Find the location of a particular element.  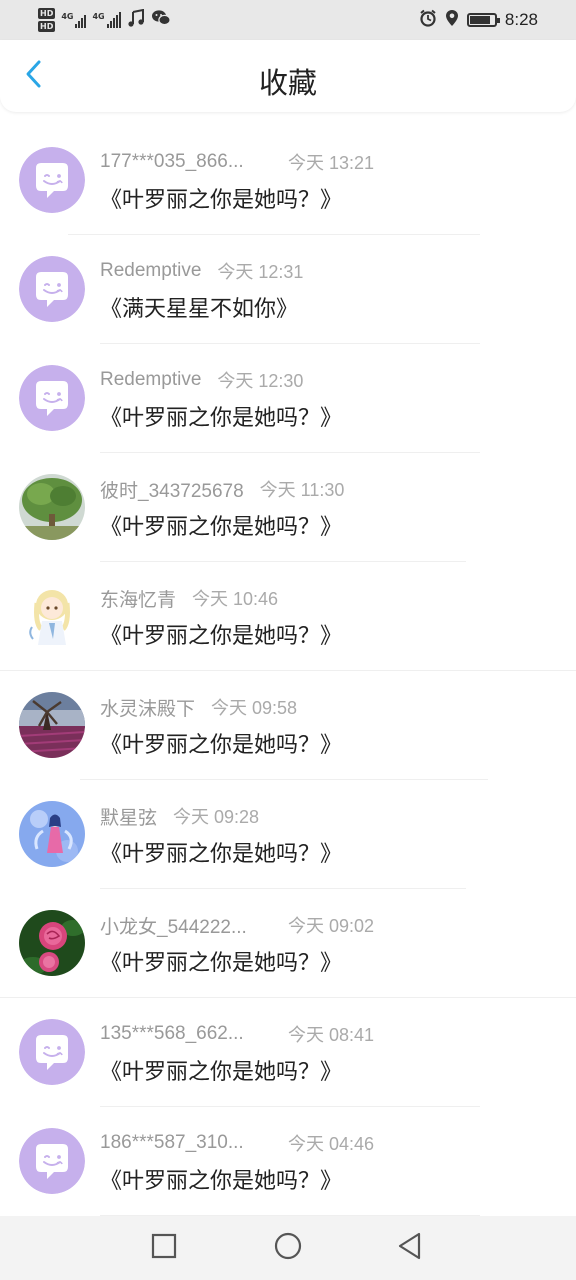

item-meta: 135***568_662... 今天 08:41 is located at coordinates (237, 1034).